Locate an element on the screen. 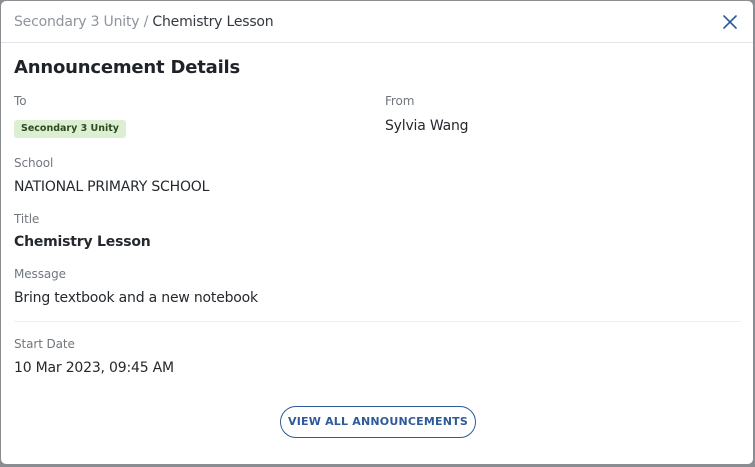 The image size is (755, 467). page-title: Announcement Details is located at coordinates (127, 67).